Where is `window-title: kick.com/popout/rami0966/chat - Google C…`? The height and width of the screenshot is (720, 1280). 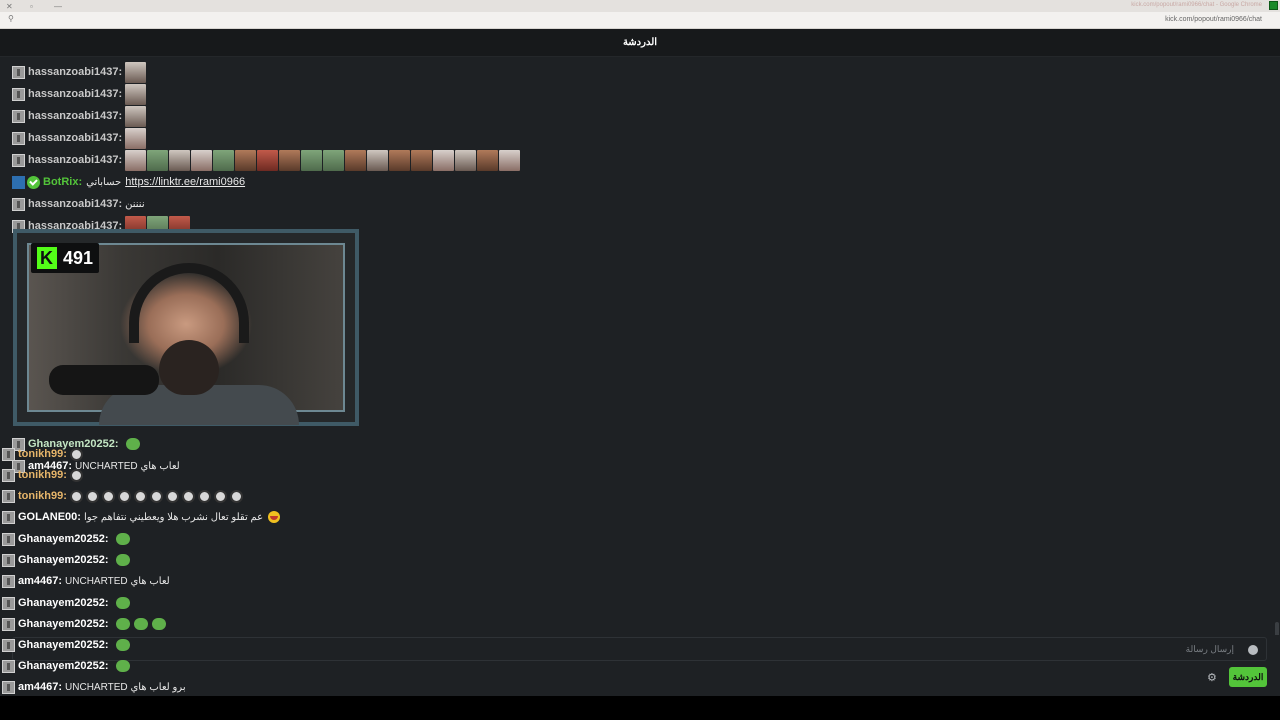 window-title: kick.com/popout/rami0966/chat - Google C… is located at coordinates (1196, 5).